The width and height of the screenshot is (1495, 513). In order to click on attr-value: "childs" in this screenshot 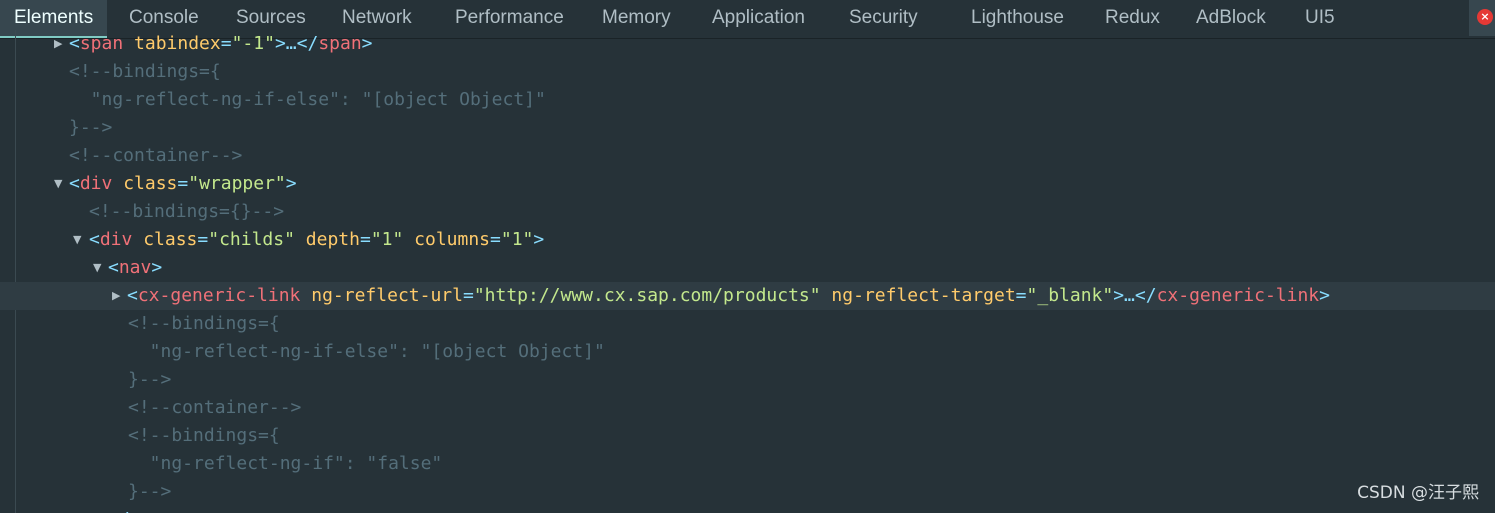, I will do `click(251, 239)`.